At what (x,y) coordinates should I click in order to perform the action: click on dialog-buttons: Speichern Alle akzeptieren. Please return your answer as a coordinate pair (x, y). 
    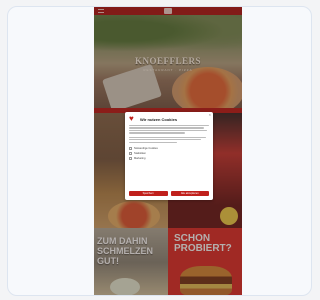
    Looking at the image, I should click on (169, 193).